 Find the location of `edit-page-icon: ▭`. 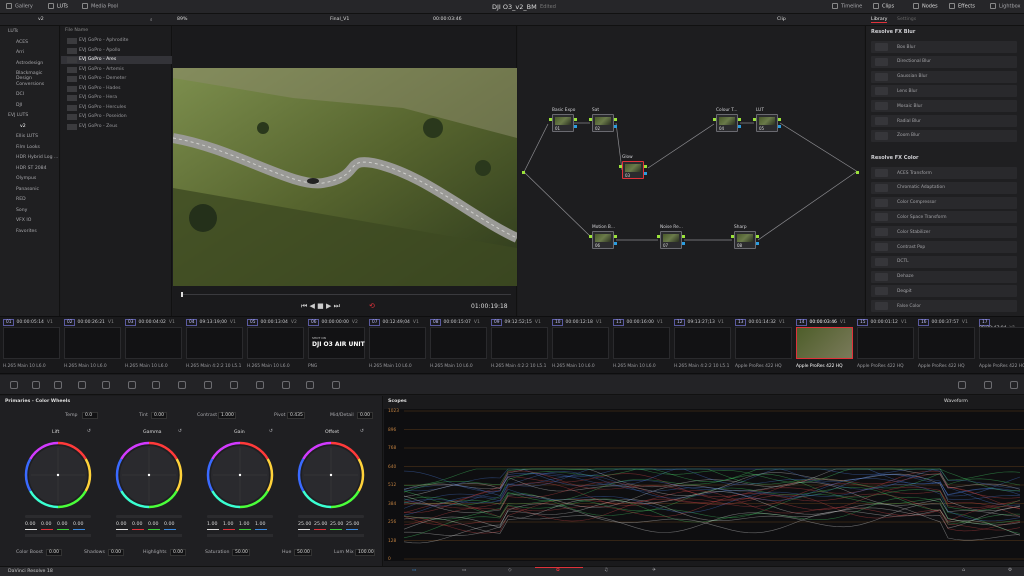

edit-page-icon: ▭ is located at coordinates (464, 570).